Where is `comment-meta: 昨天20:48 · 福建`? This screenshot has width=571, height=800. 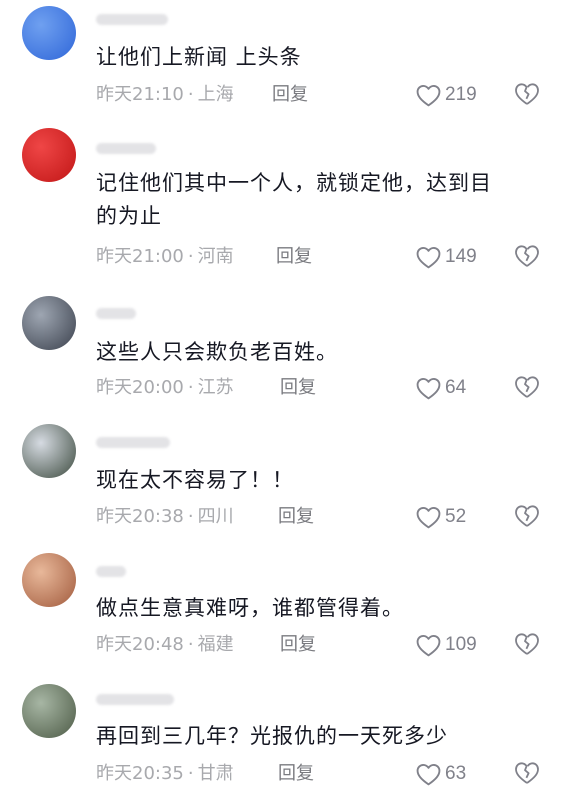
comment-meta: 昨天20:48 · 福建 is located at coordinates (165, 645).